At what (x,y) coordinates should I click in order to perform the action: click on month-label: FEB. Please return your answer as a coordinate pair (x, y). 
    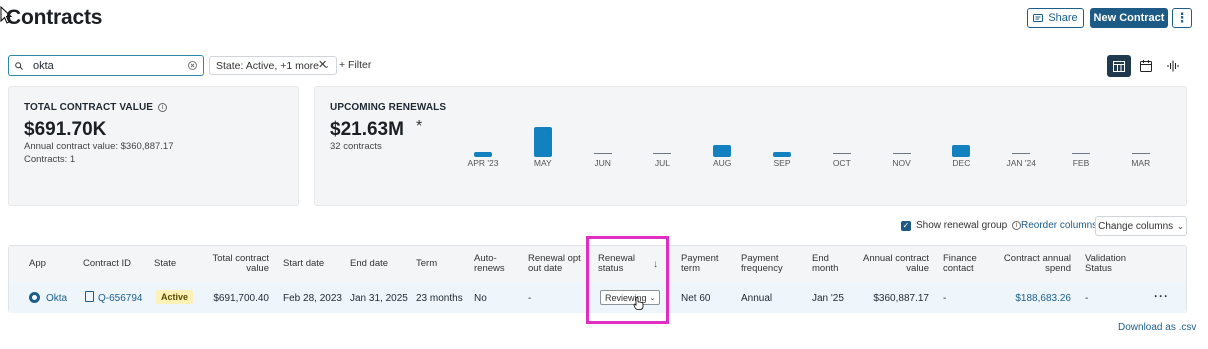
    Looking at the image, I should click on (1081, 163).